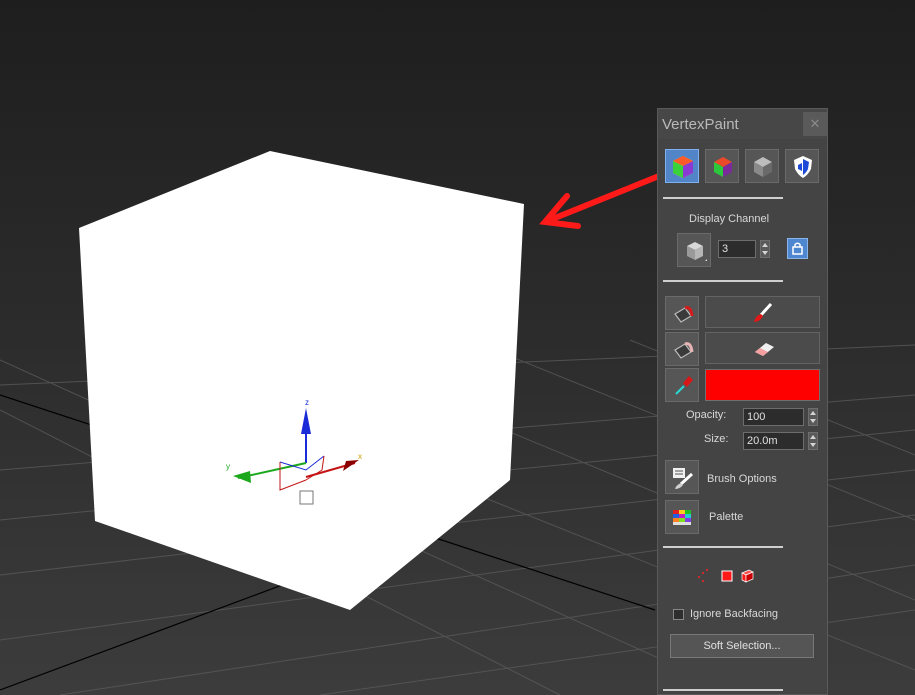  What do you see at coordinates (734, 614) in the screenshot?
I see `ignore-backfacing-label: Ignore Backfacing` at bounding box center [734, 614].